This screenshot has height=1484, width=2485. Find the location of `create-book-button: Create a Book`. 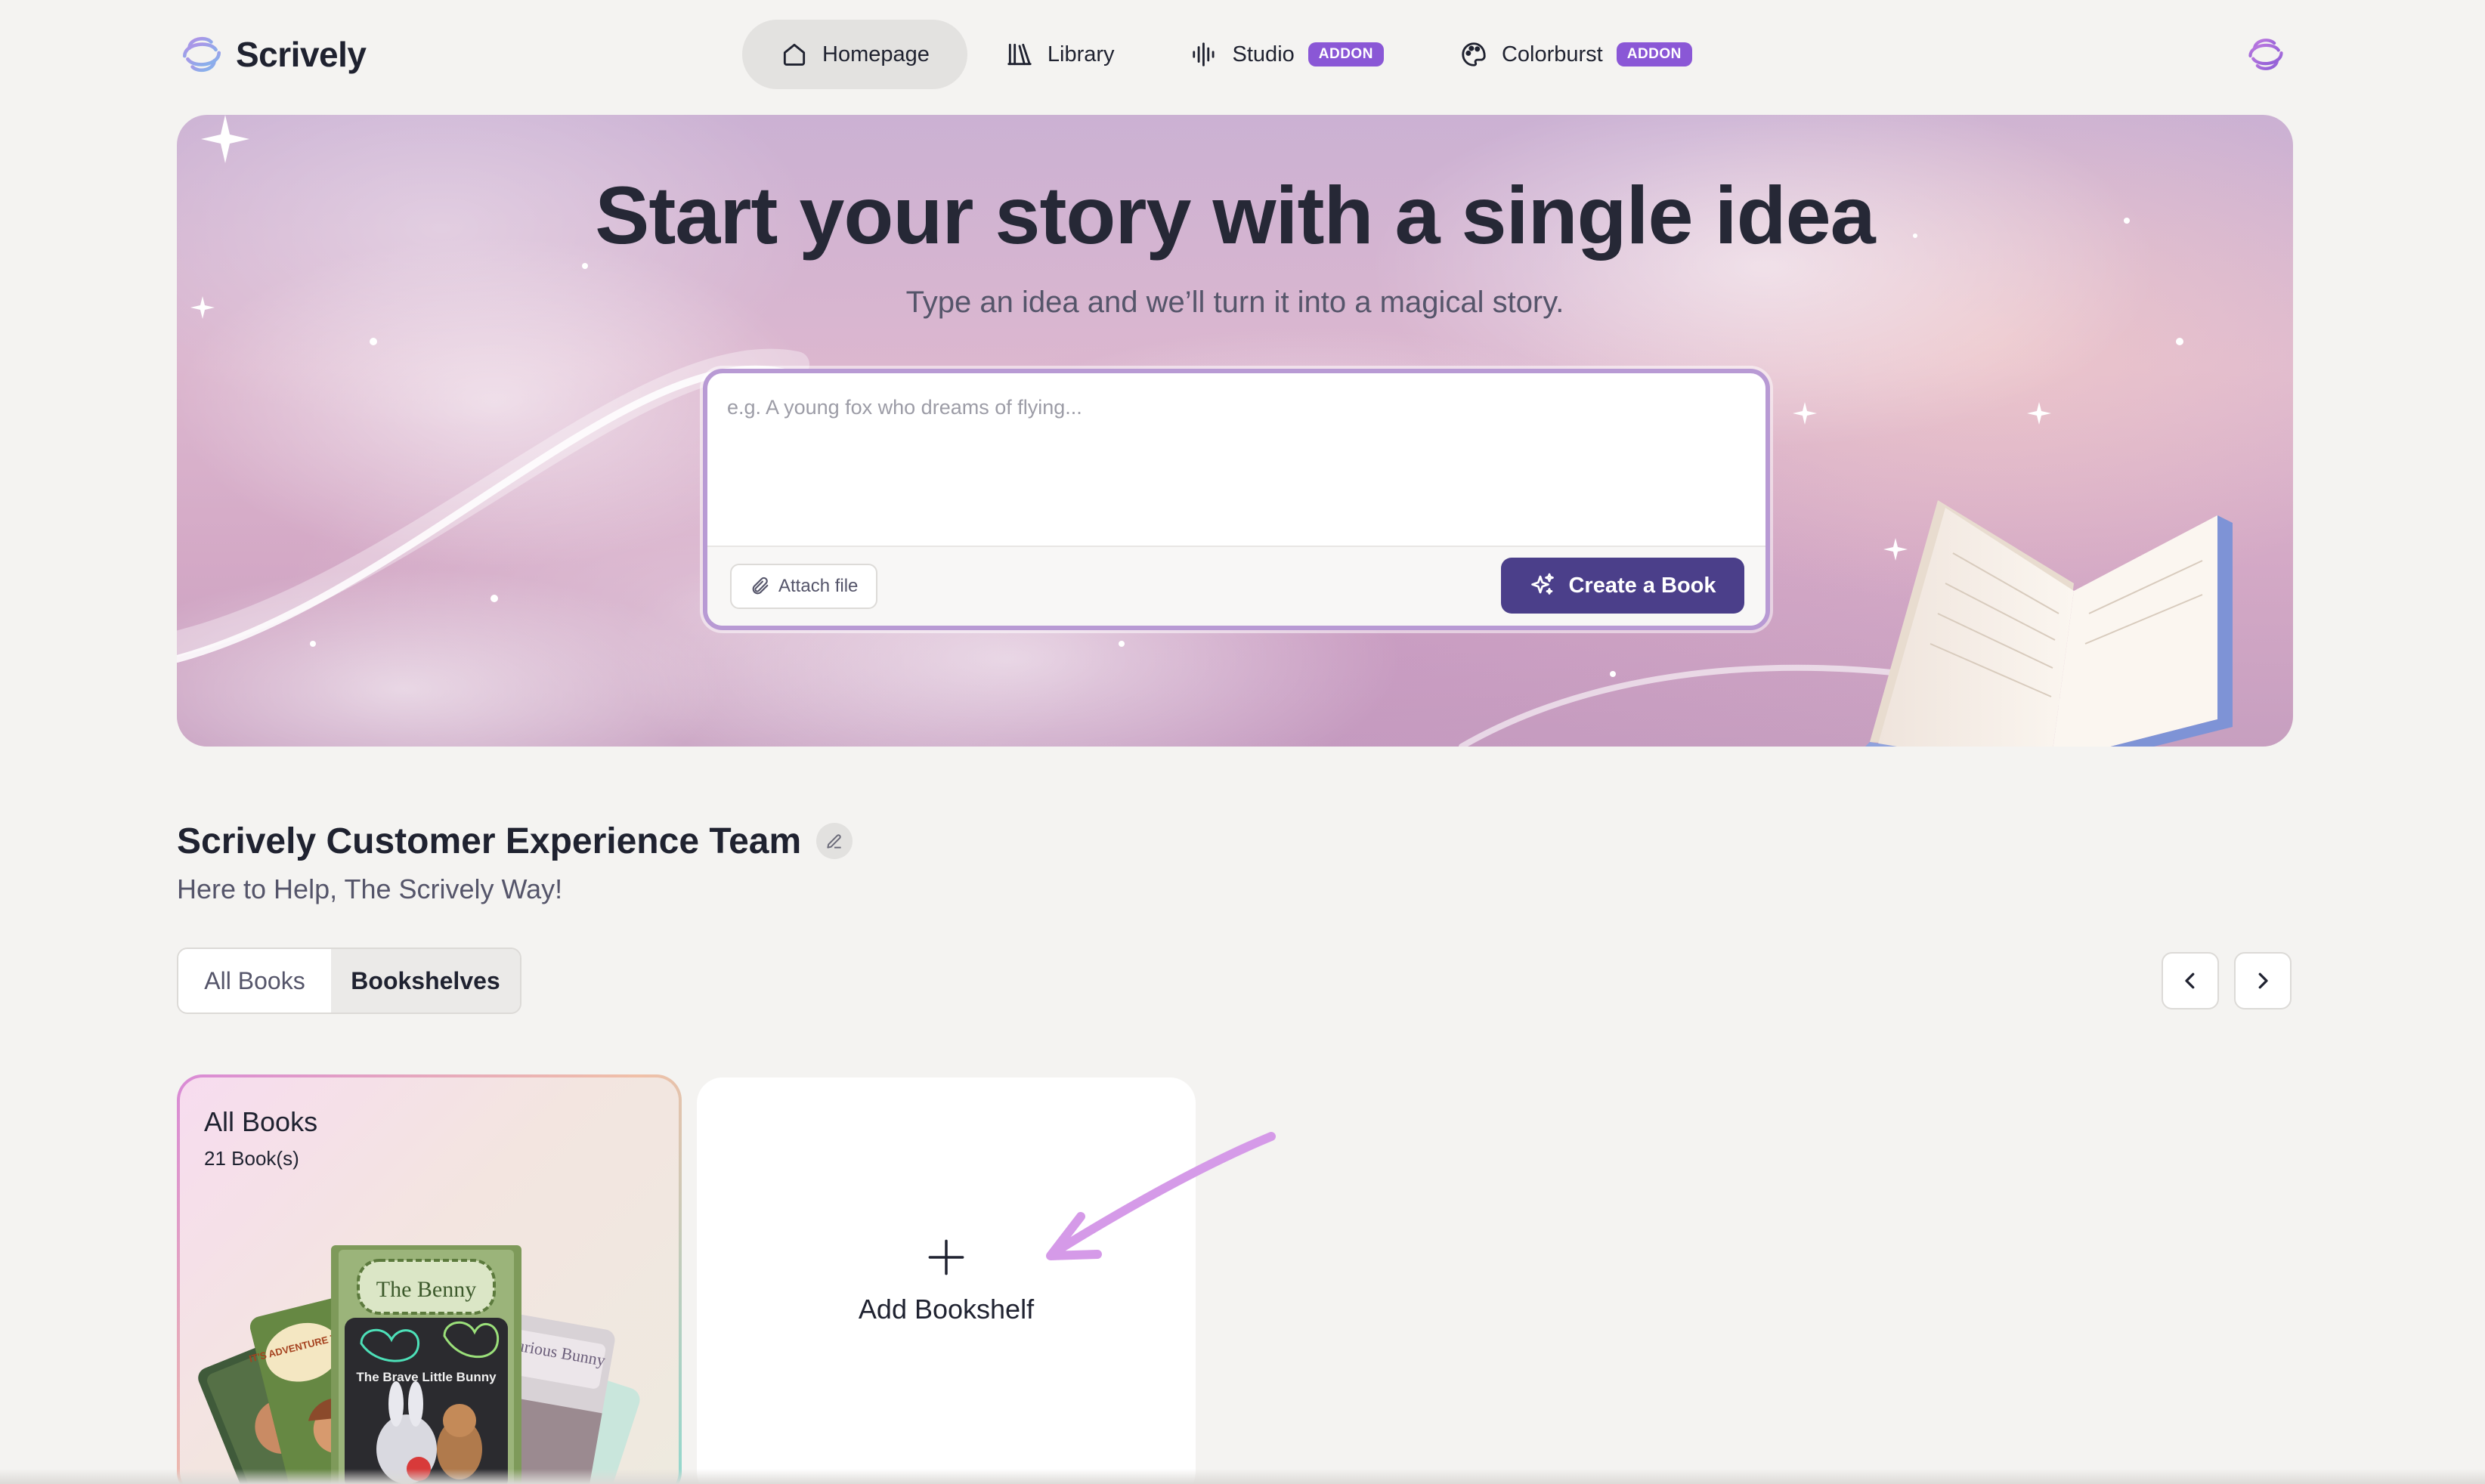

create-book-button: Create a Book is located at coordinates (1622, 586).